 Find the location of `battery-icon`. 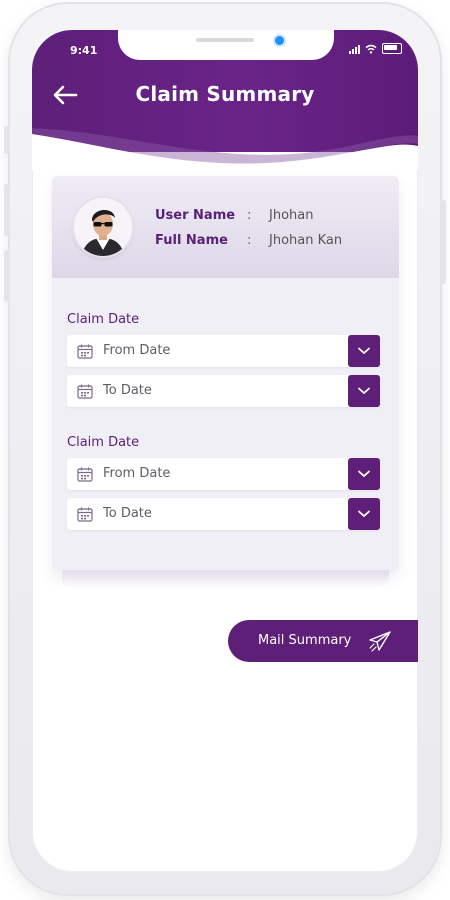

battery-icon is located at coordinates (392, 48).